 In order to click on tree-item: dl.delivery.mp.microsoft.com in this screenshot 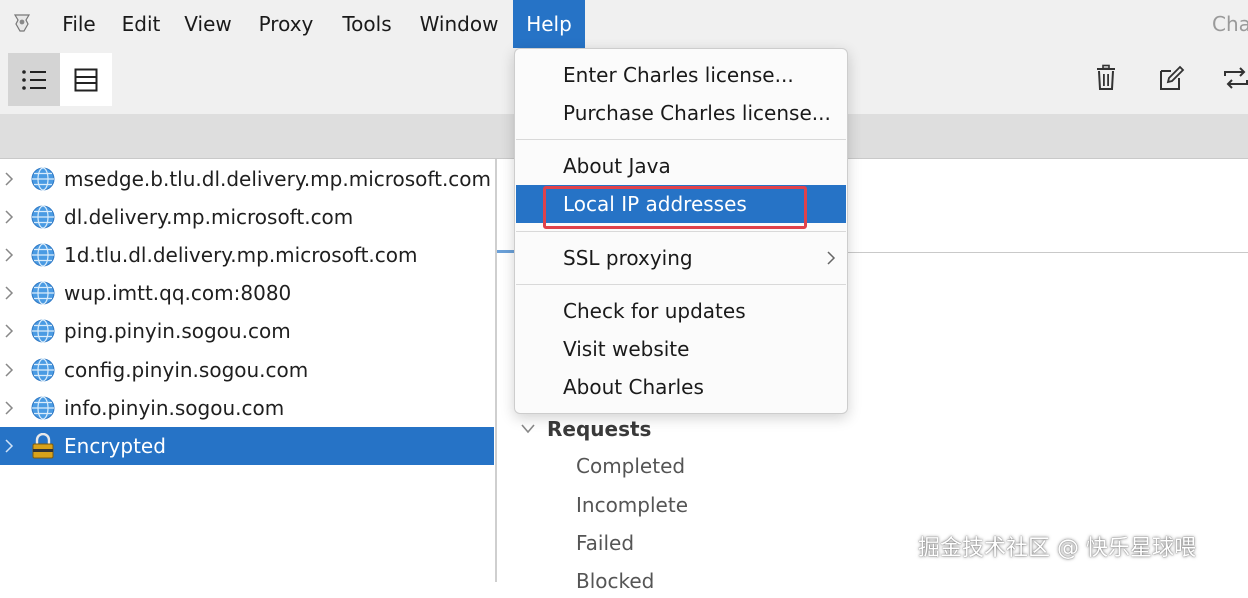, I will do `click(247, 217)`.